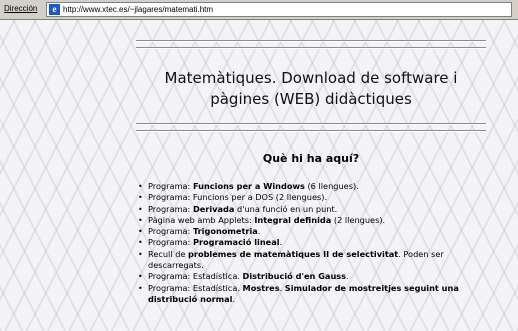 This screenshot has height=331, width=518. Describe the element at coordinates (249, 186) in the screenshot. I see `item-link: Funcions per a Windows` at that location.